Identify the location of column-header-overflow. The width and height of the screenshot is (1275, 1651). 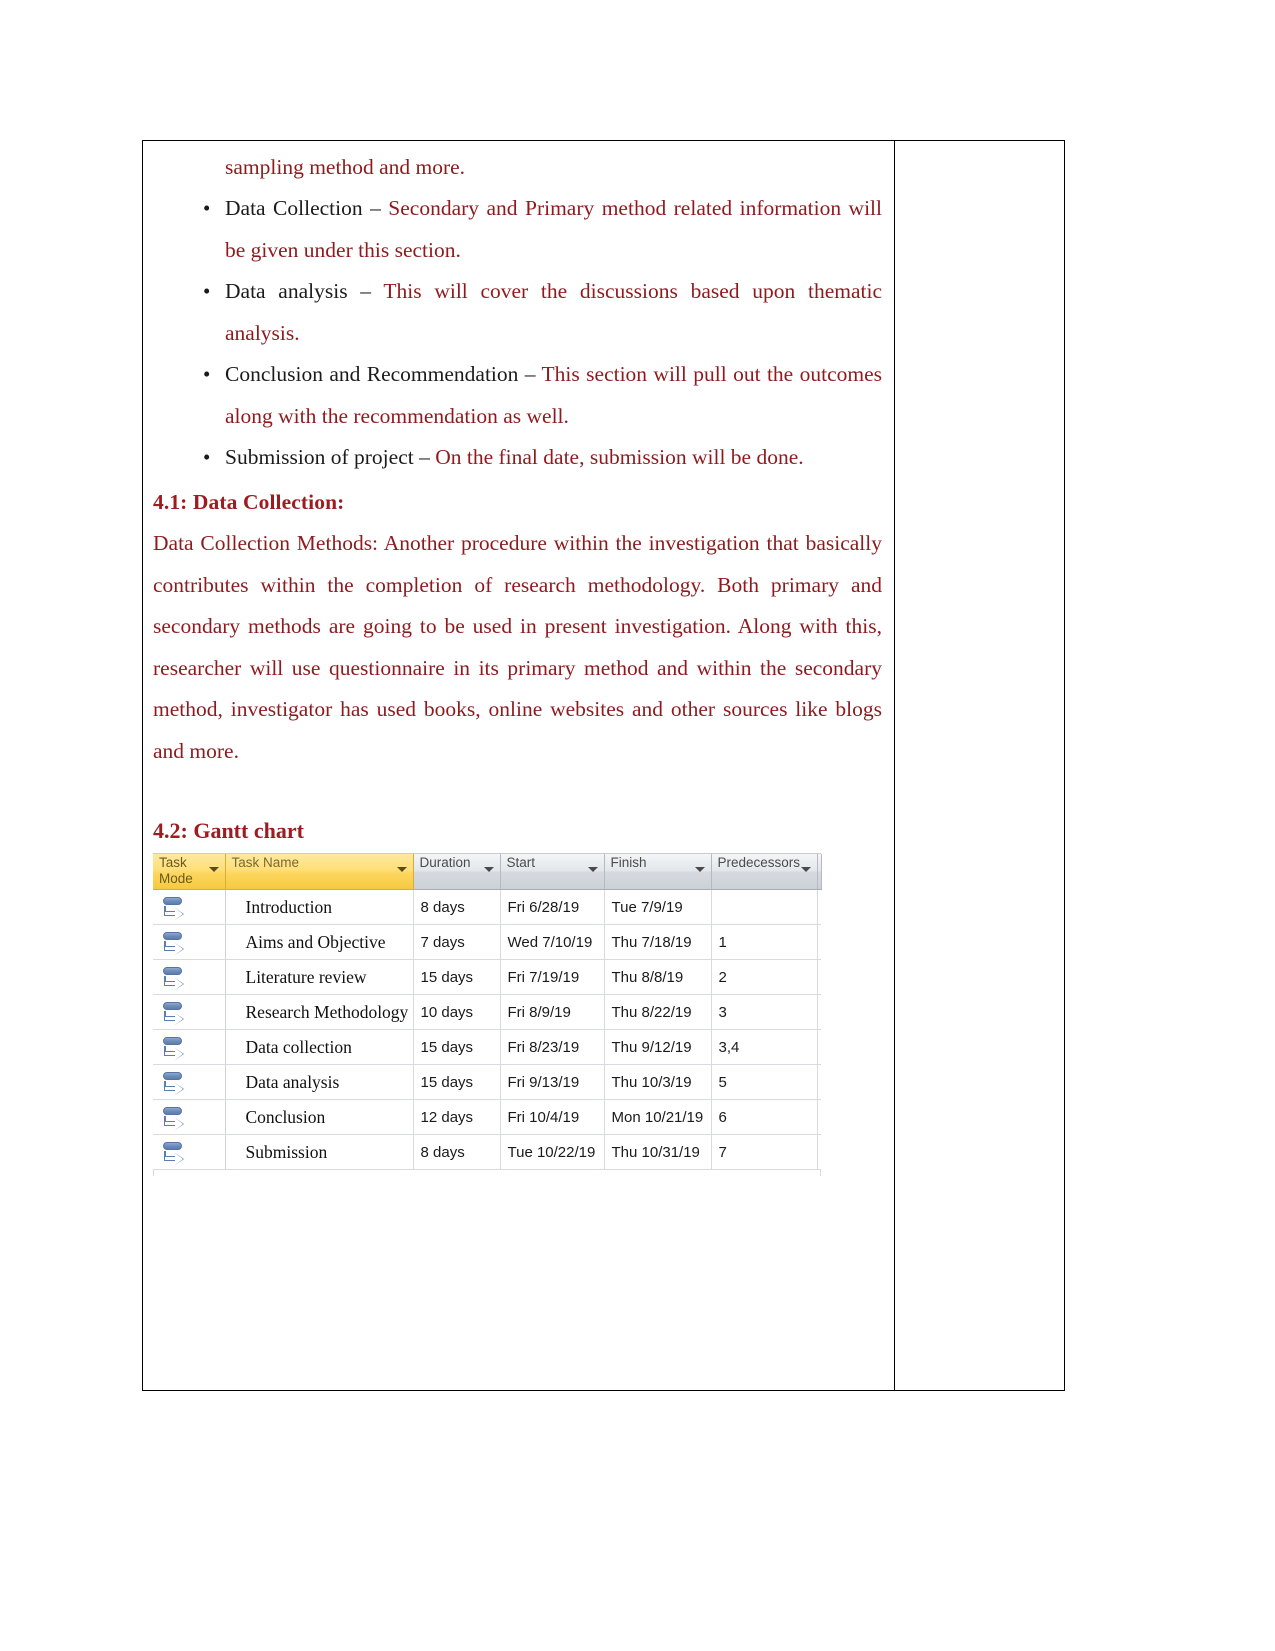
(819, 872).